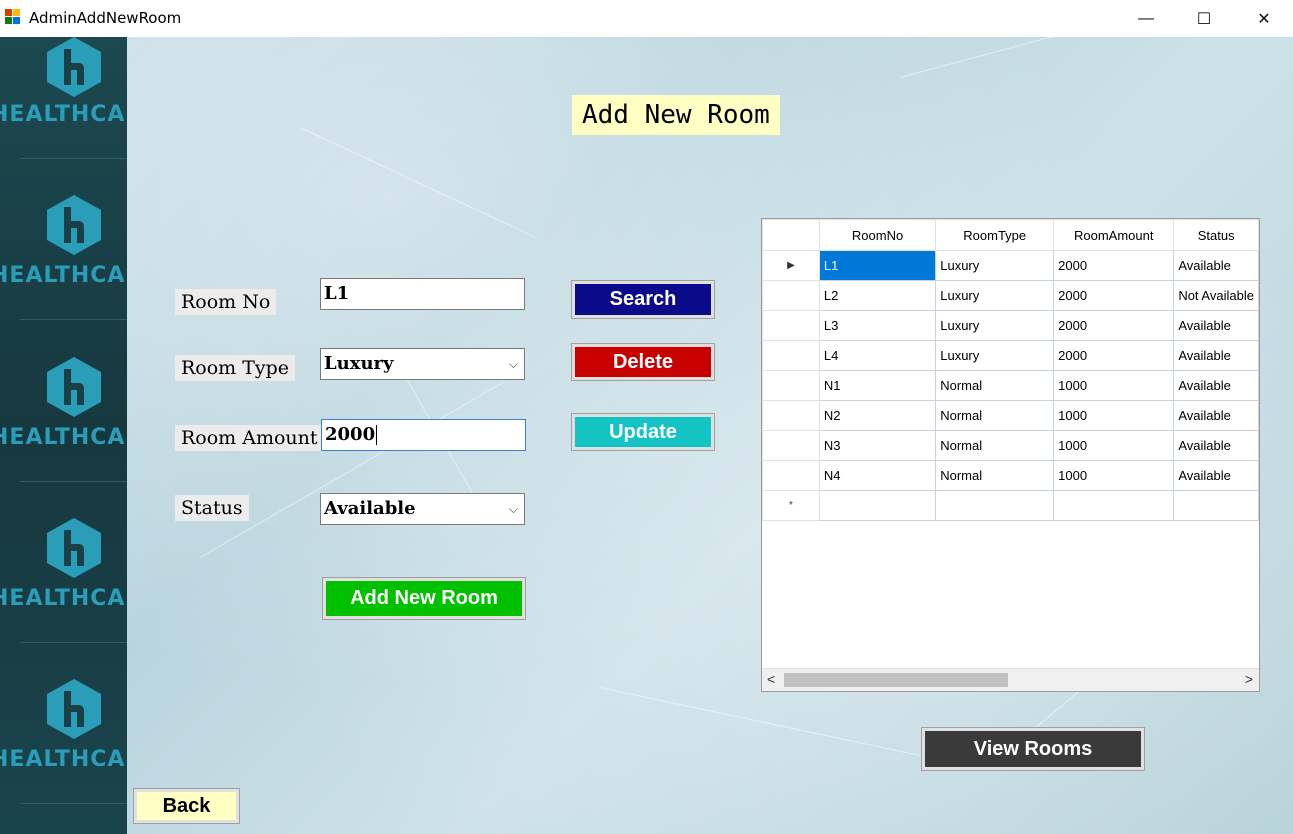  Describe the element at coordinates (422, 509) in the screenshot. I see `status-select: Available ⌵` at that location.